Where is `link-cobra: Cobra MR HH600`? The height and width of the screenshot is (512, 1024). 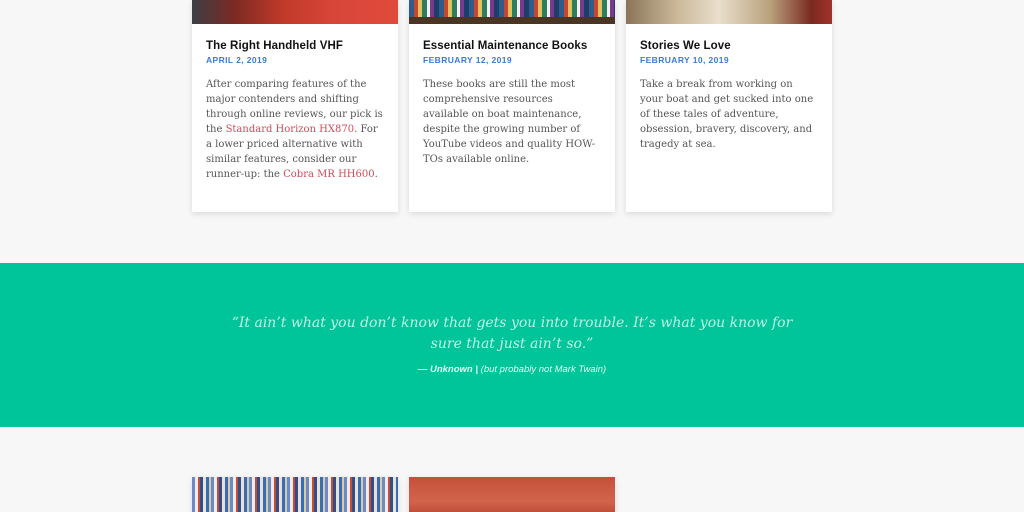 link-cobra: Cobra MR HH600 is located at coordinates (328, 174).